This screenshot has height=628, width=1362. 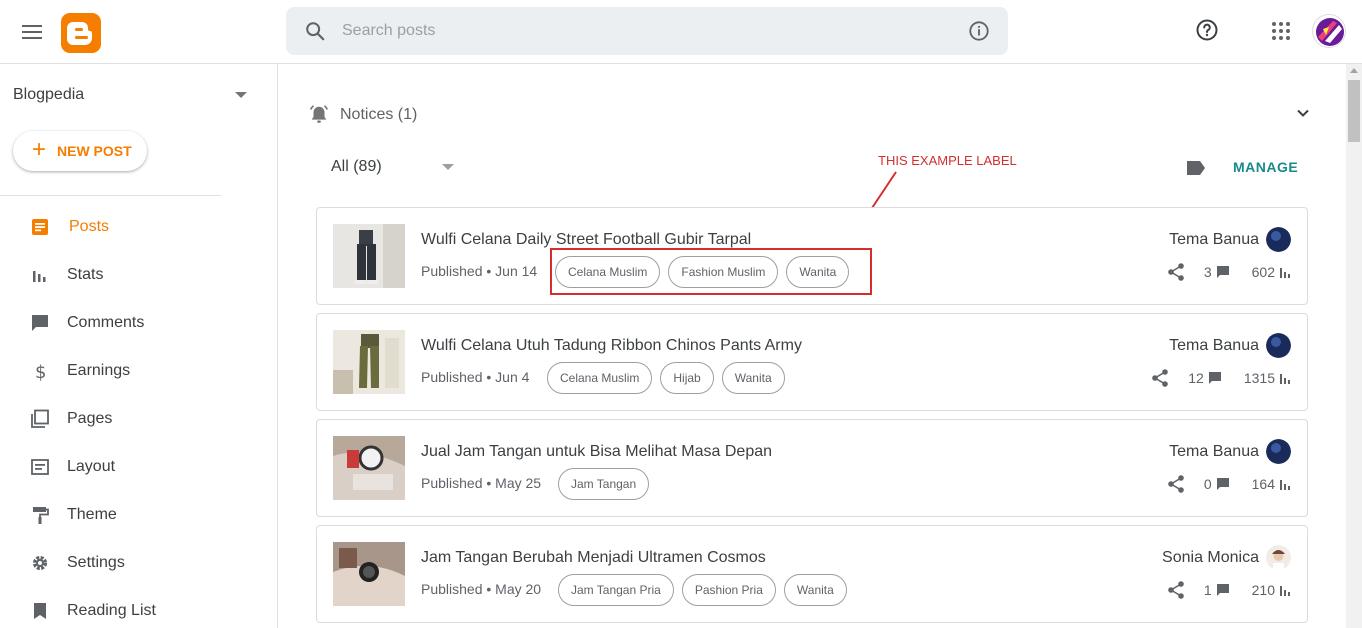 I want to click on sidebar-divider, so click(x=110, y=195).